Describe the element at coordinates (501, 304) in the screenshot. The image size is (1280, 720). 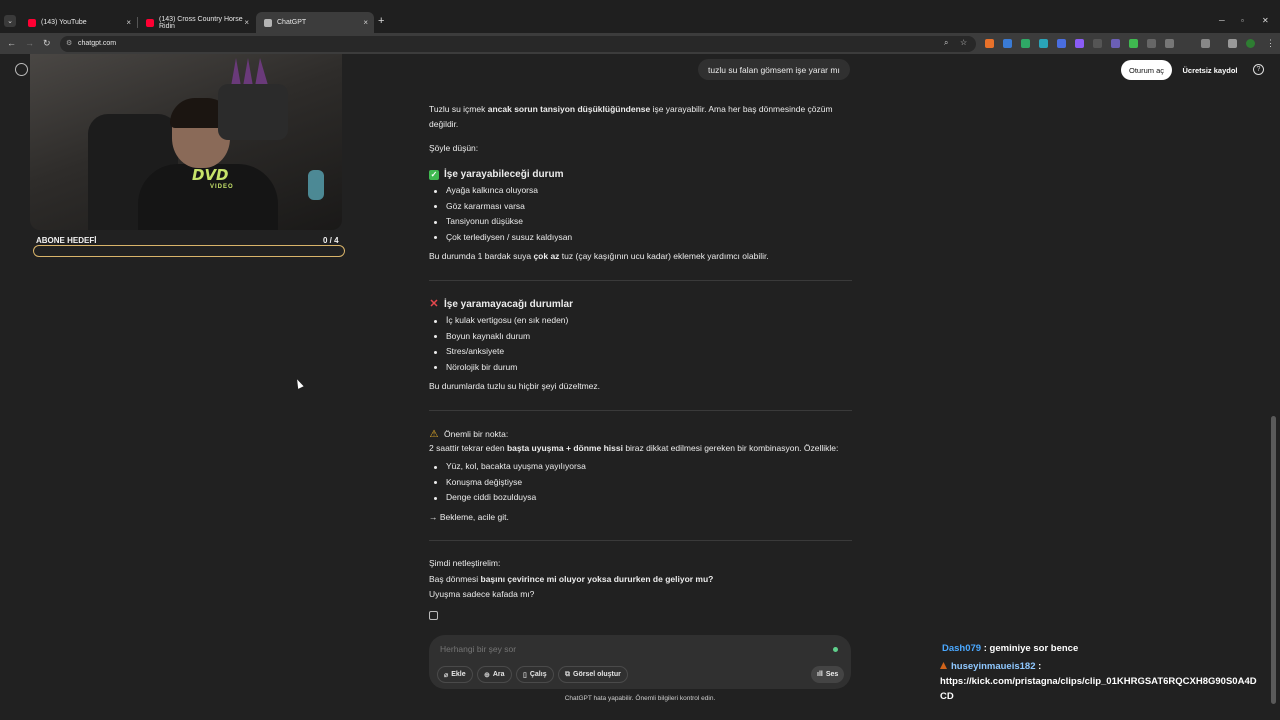
I see `section-heading-not-works: ✕ İşe yaramayacağı durumlar` at that location.